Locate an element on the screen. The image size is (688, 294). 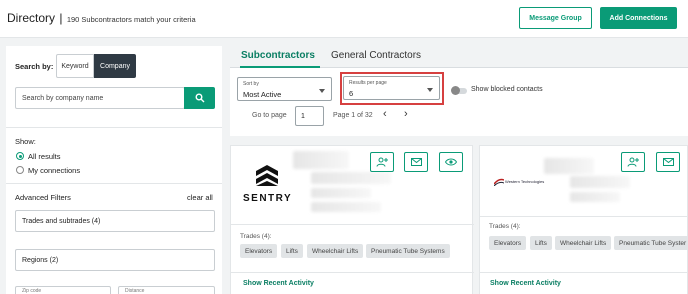
eye-icon is located at coordinates (451, 162).